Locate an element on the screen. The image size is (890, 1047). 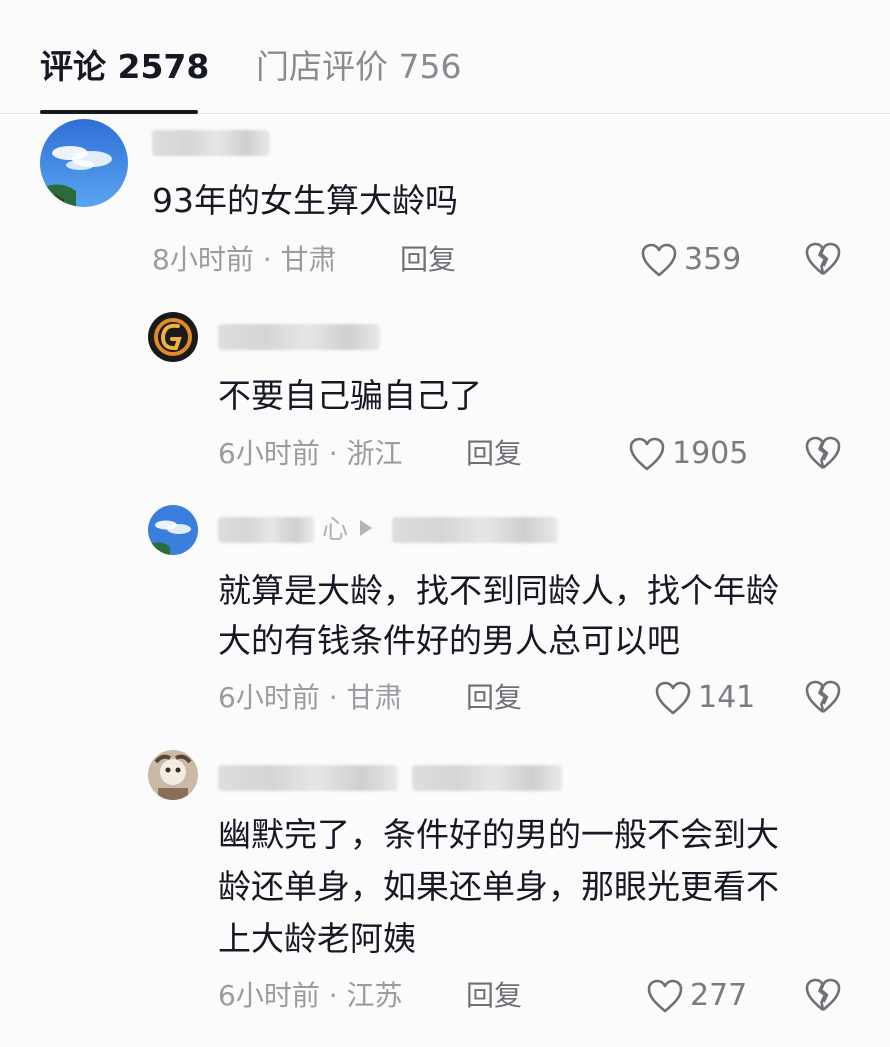
like-count: 1905 is located at coordinates (710, 453).